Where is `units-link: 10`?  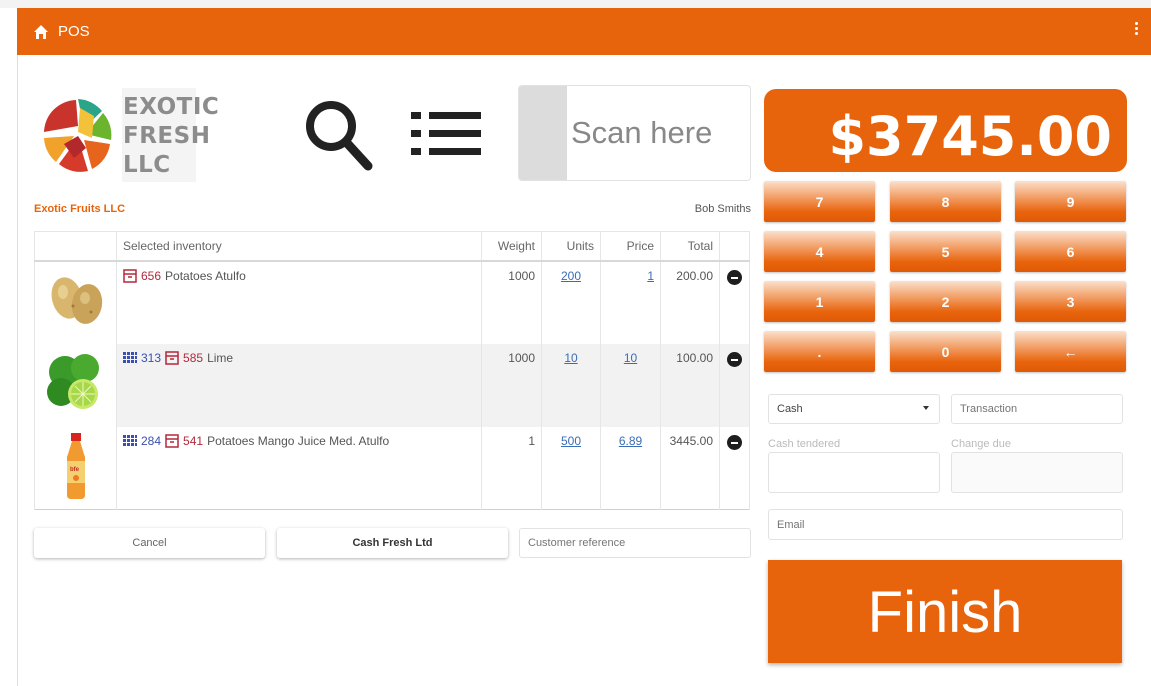 units-link: 10 is located at coordinates (570, 358).